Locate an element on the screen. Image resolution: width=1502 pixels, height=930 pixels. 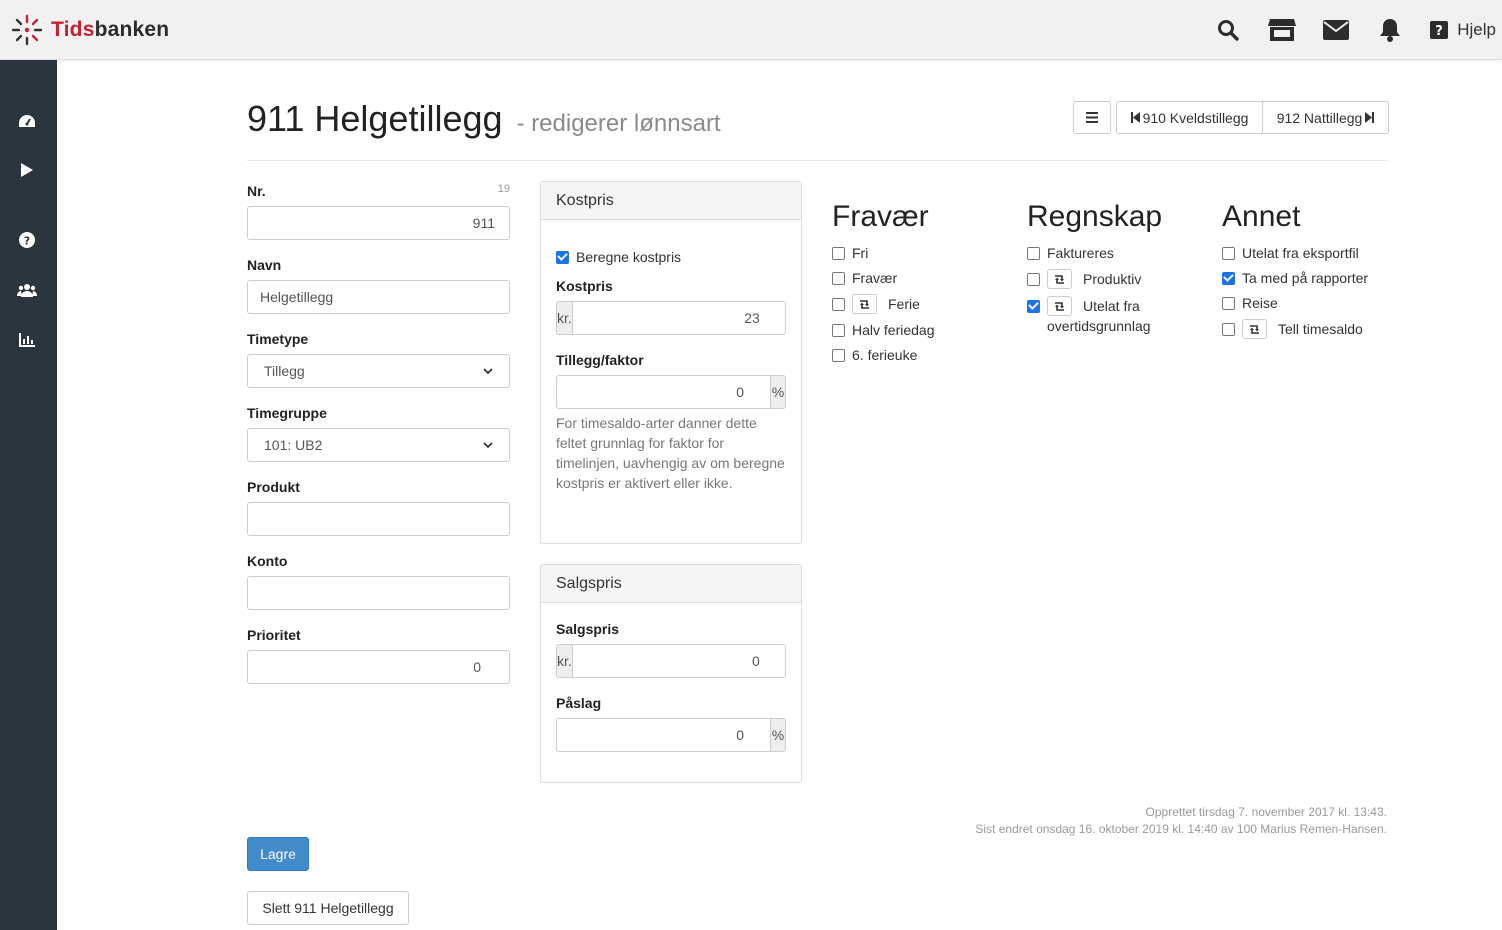
beregne-kostpris-label: Beregne kostpris is located at coordinates (629, 257).